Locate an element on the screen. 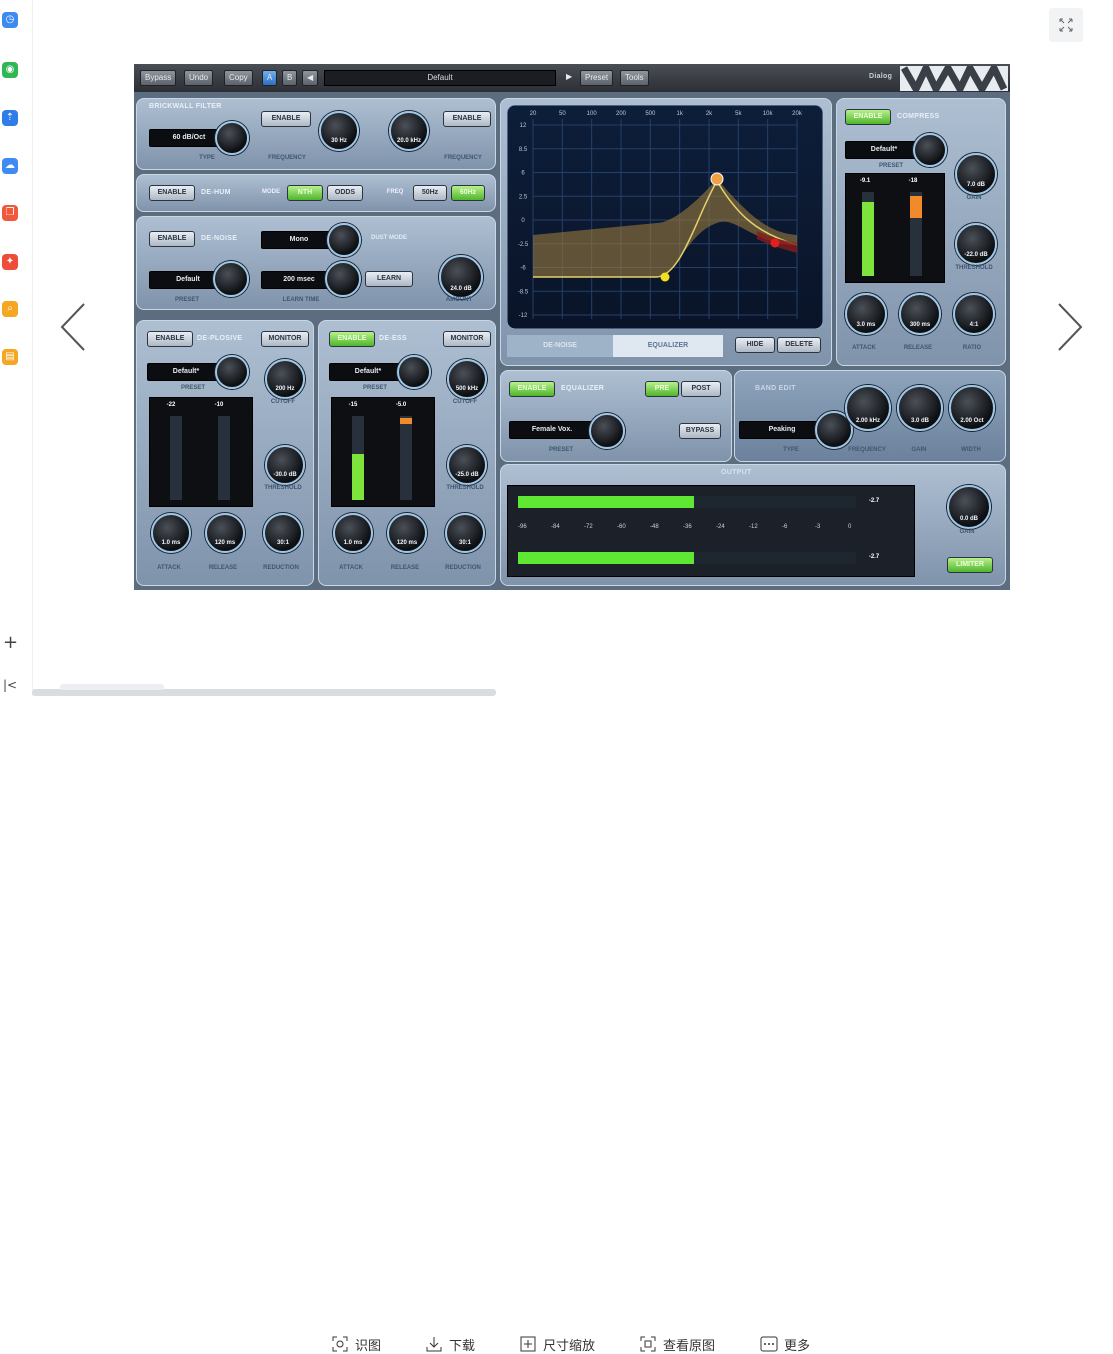  deplosive-reduction-knob: 30:1 is located at coordinates (283, 533).